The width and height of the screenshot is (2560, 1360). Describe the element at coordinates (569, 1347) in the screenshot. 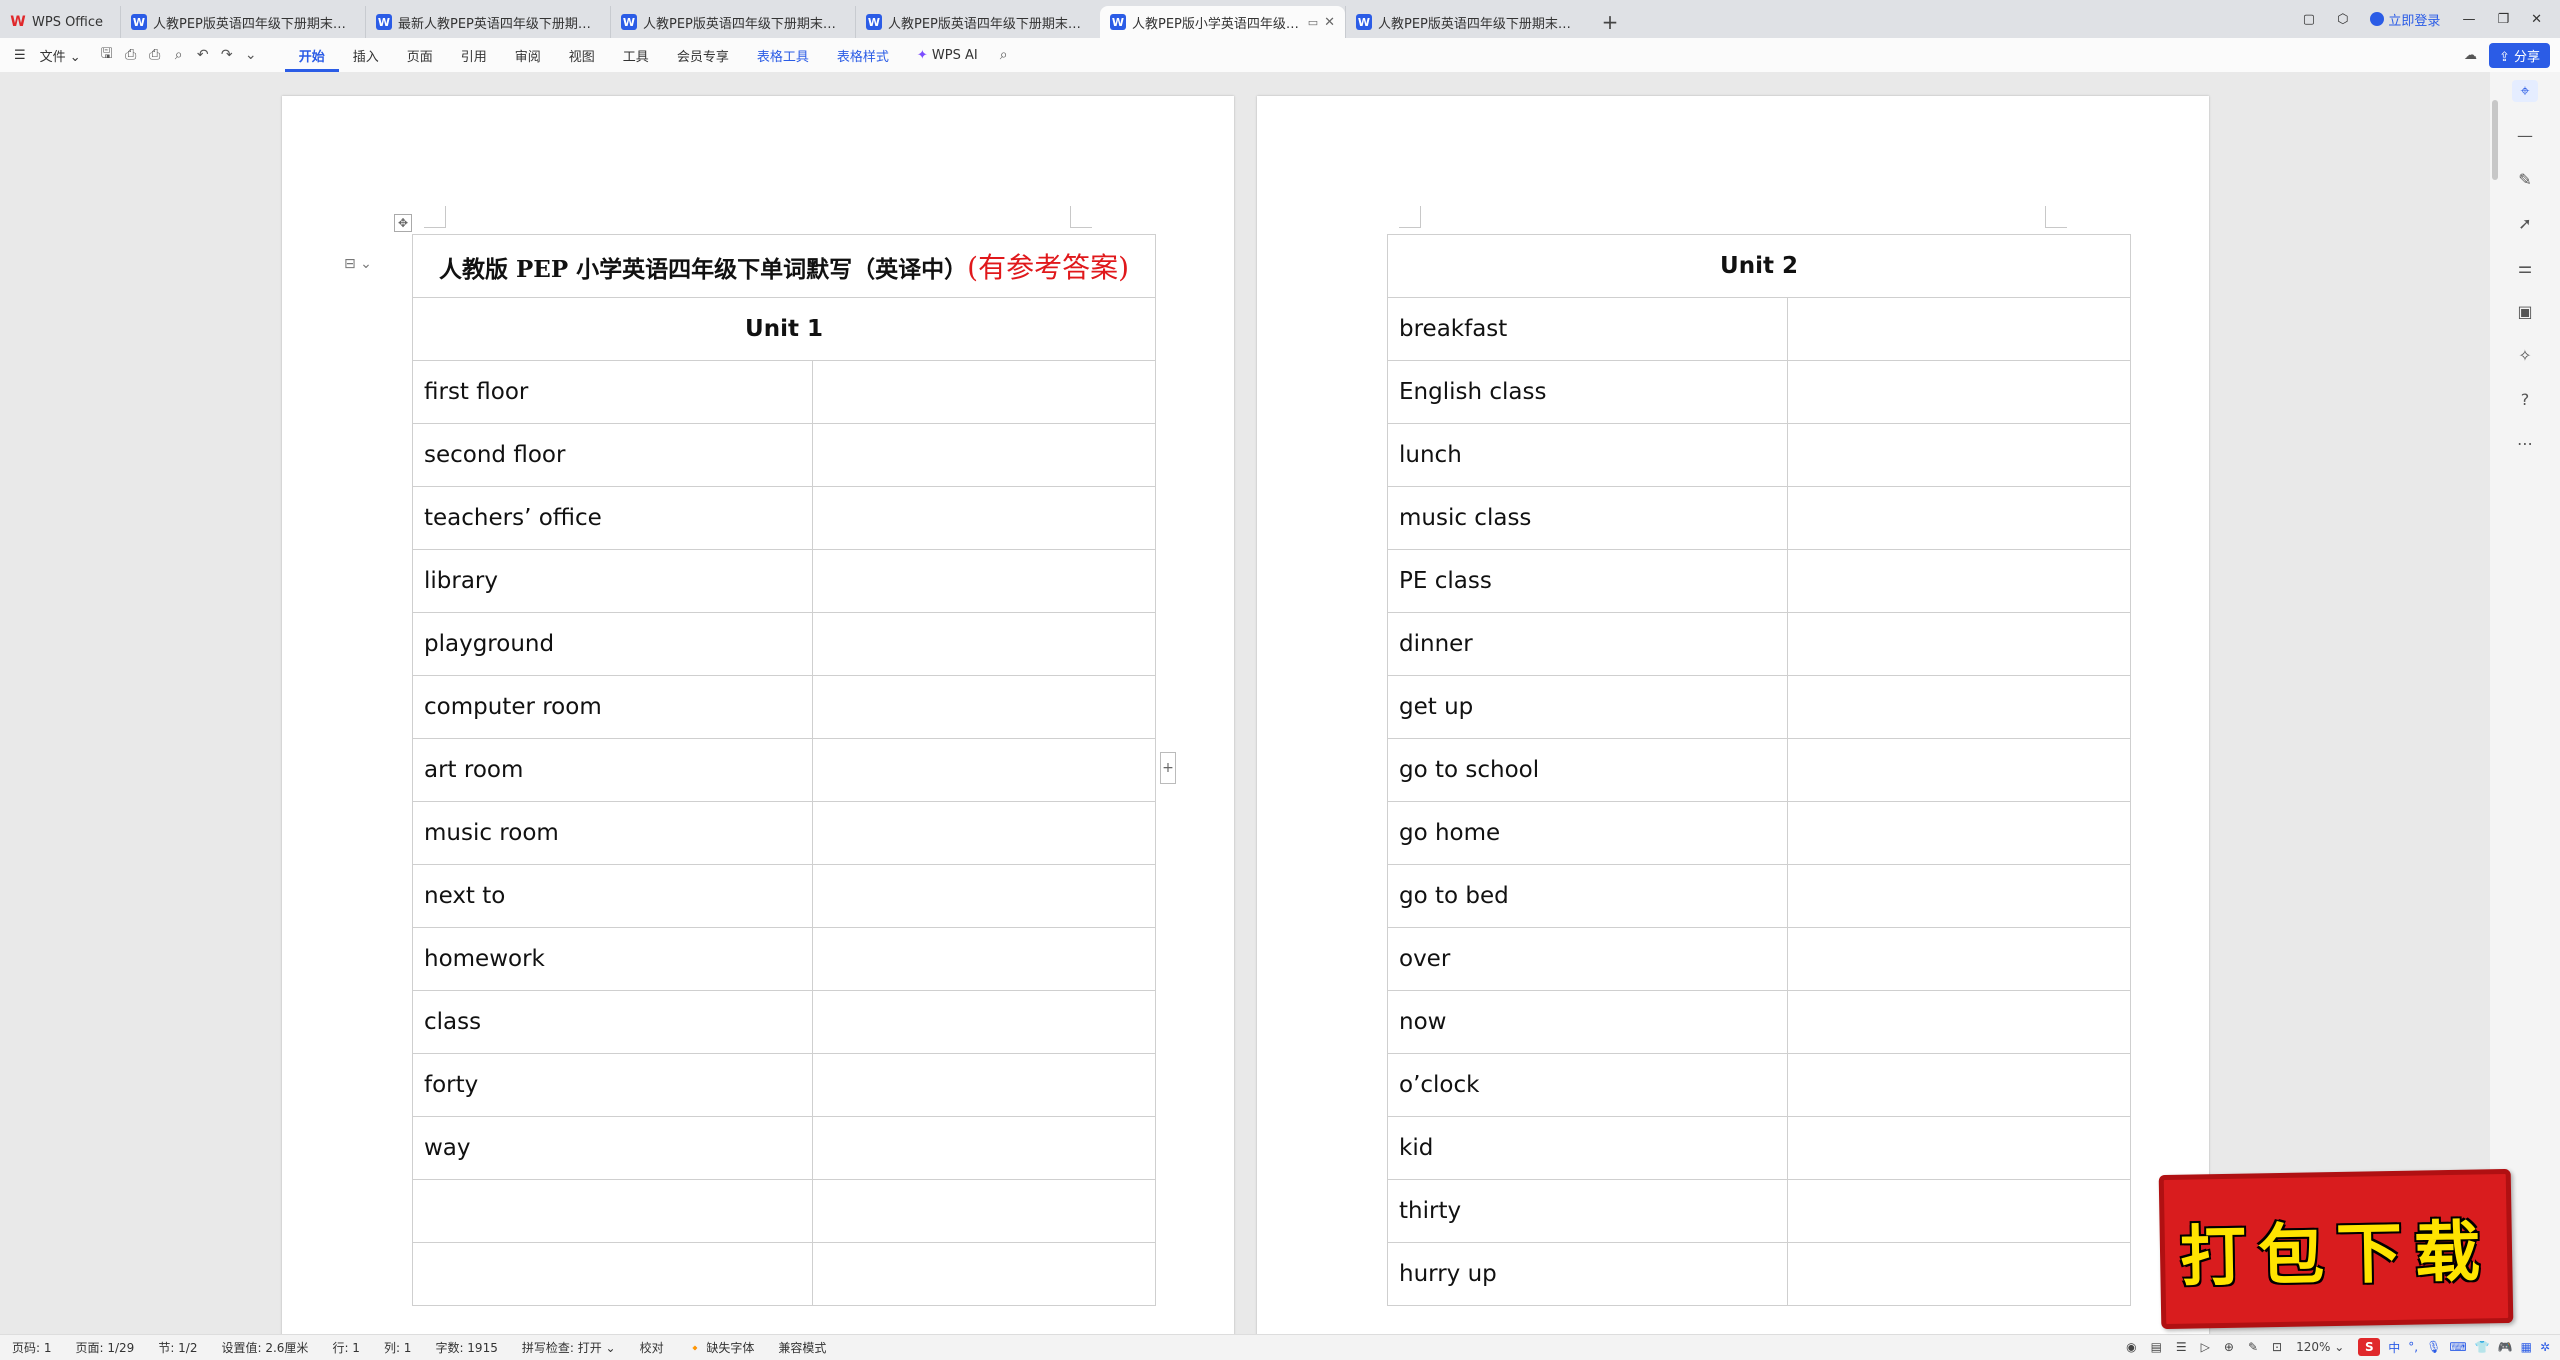

I see `status-spell-check: 拼写检查: 打开 ⌄` at that location.